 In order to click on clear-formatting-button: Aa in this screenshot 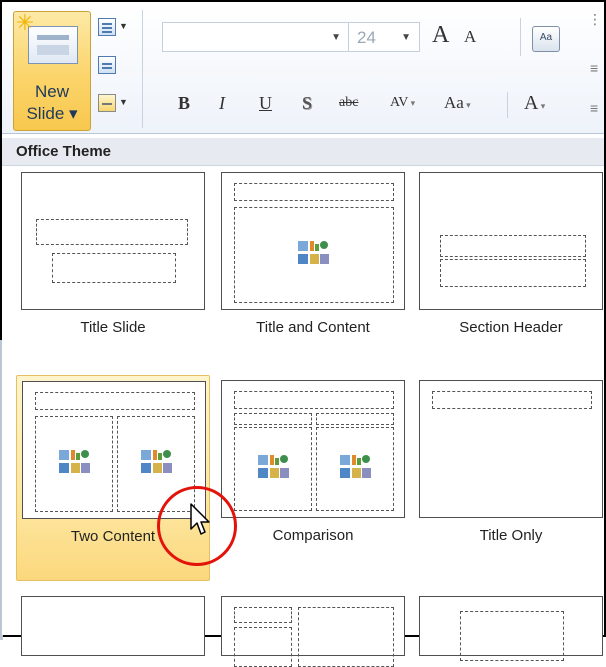, I will do `click(546, 39)`.